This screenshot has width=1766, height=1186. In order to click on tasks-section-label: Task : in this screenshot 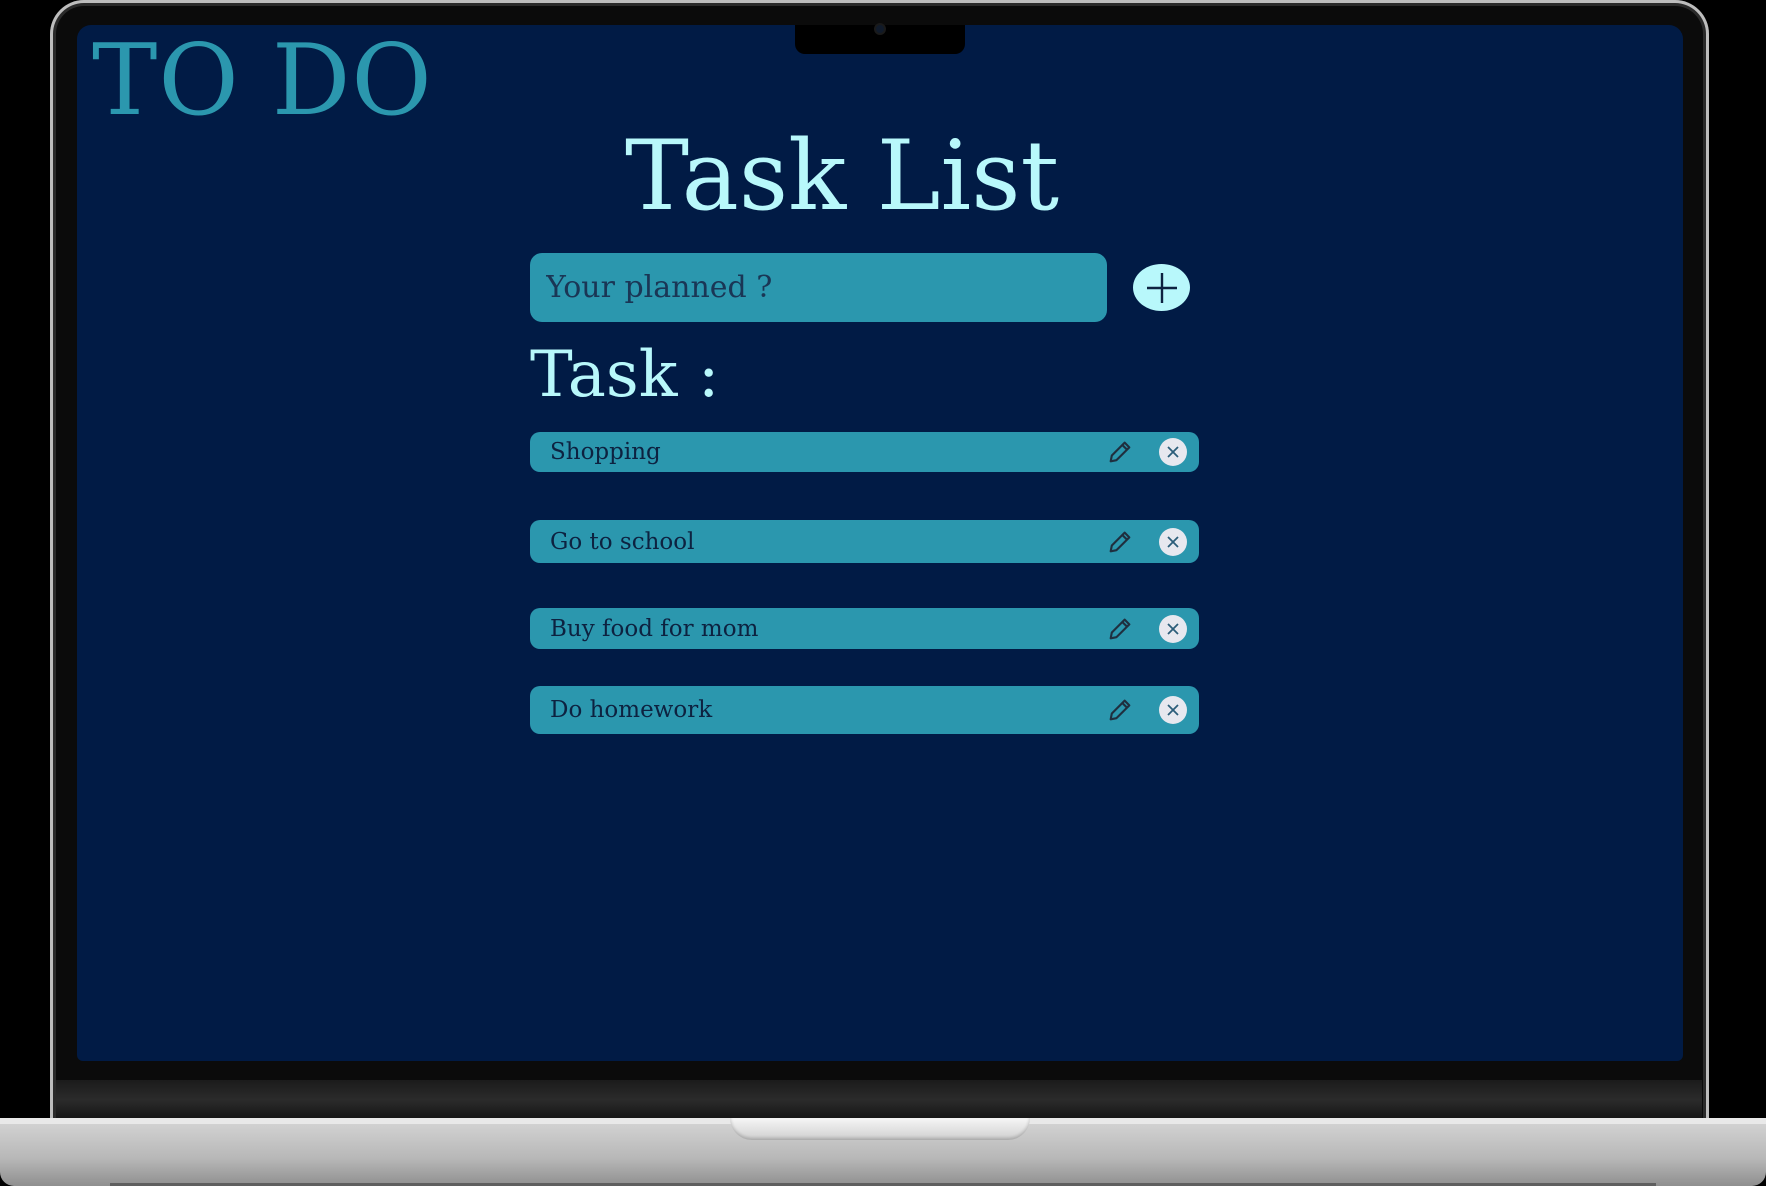, I will do `click(625, 375)`.